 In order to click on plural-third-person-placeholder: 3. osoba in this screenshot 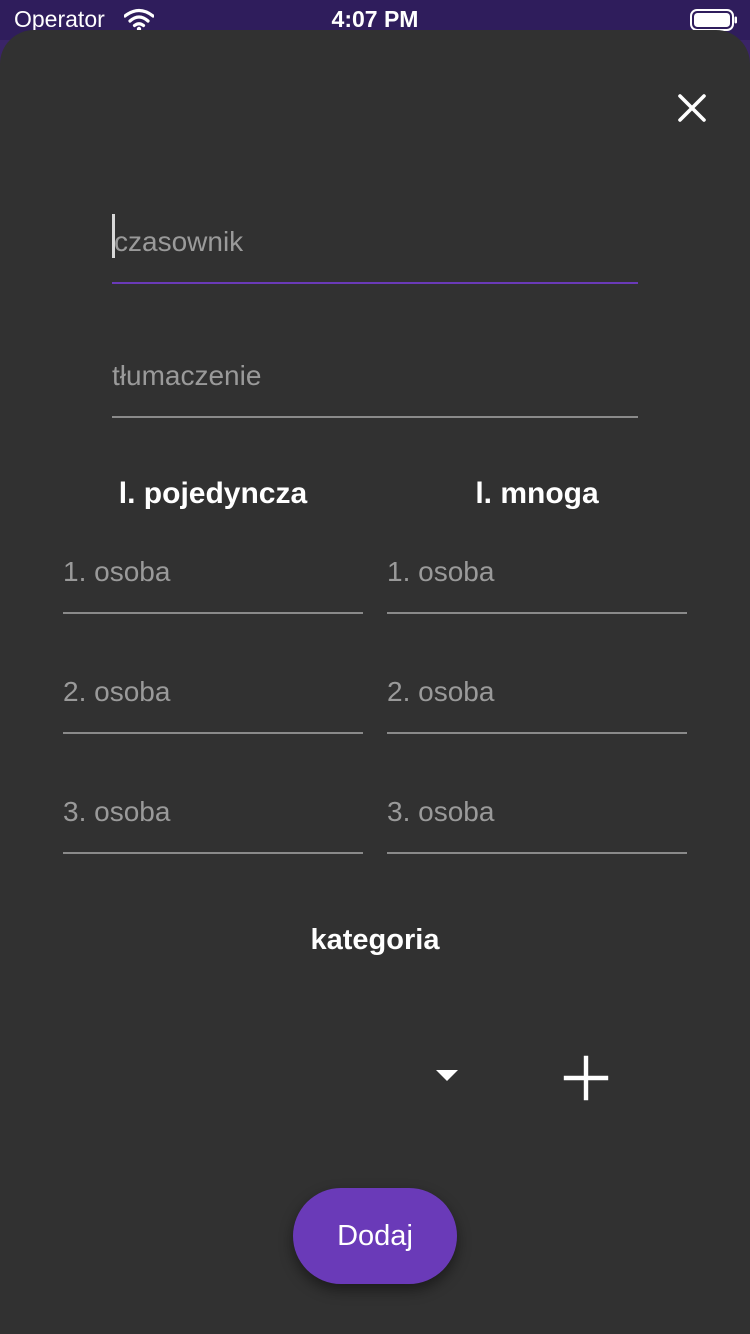, I will do `click(441, 811)`.